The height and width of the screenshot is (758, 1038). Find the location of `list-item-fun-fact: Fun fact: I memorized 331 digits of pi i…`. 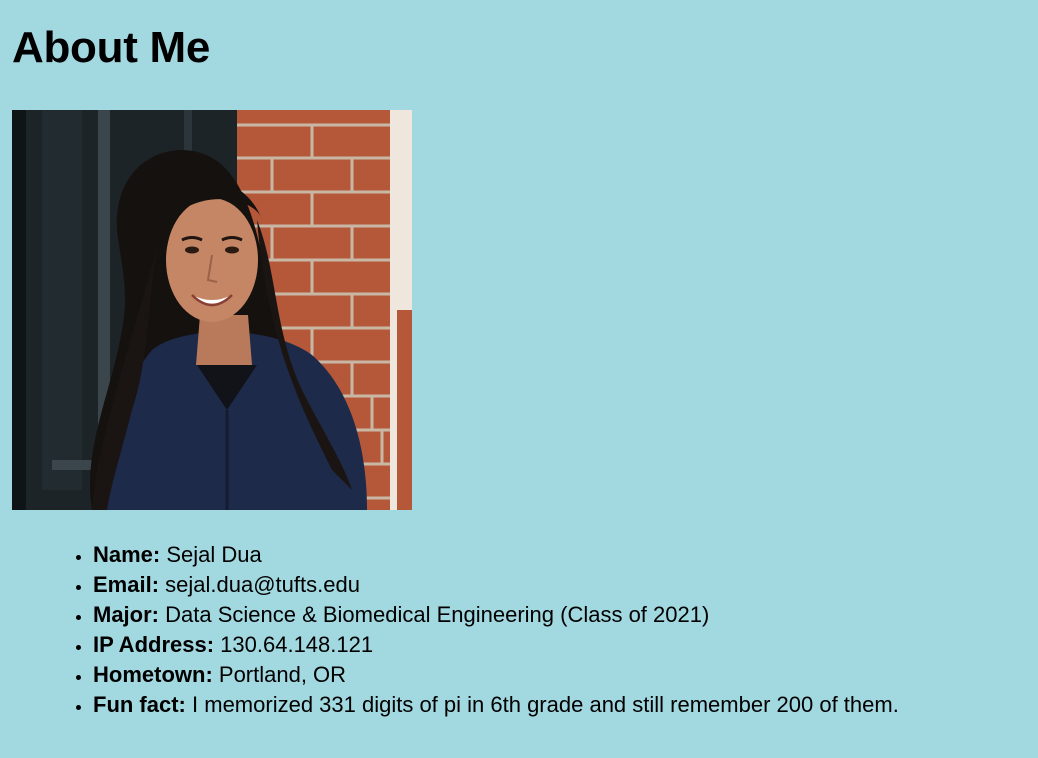

list-item-fun-fact: Fun fact: I memorized 331 digits of pi i… is located at coordinates (496, 705).